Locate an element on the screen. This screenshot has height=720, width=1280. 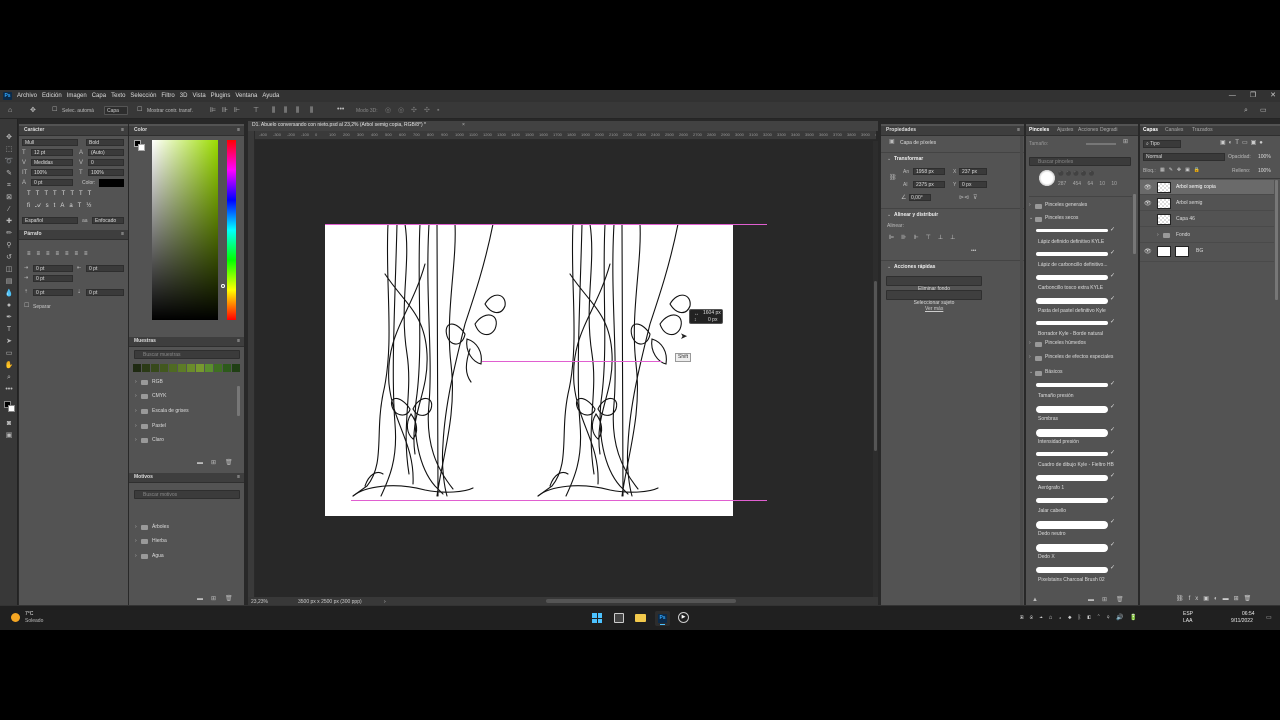
font-style-select: Bold is located at coordinates (105, 142).